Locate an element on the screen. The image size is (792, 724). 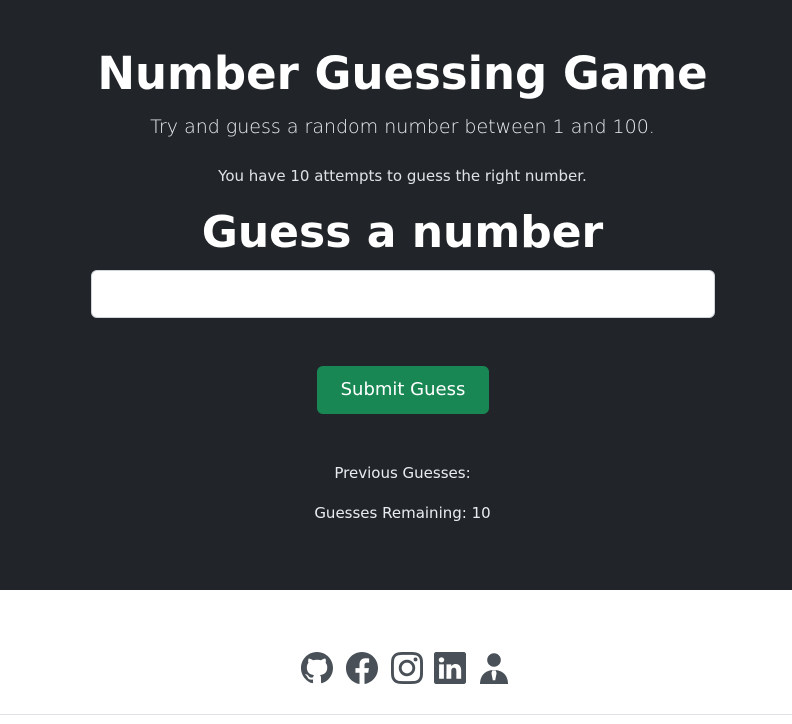
linkedin-link is located at coordinates (450, 668).